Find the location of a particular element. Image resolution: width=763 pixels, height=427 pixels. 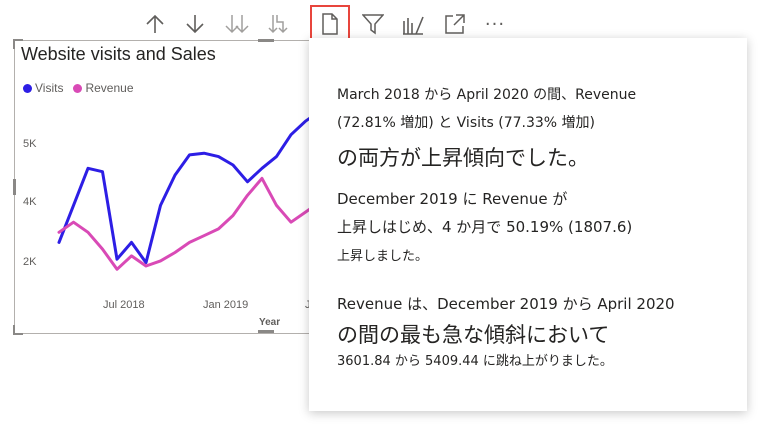

more-options-icon: ··· is located at coordinates (495, 24).